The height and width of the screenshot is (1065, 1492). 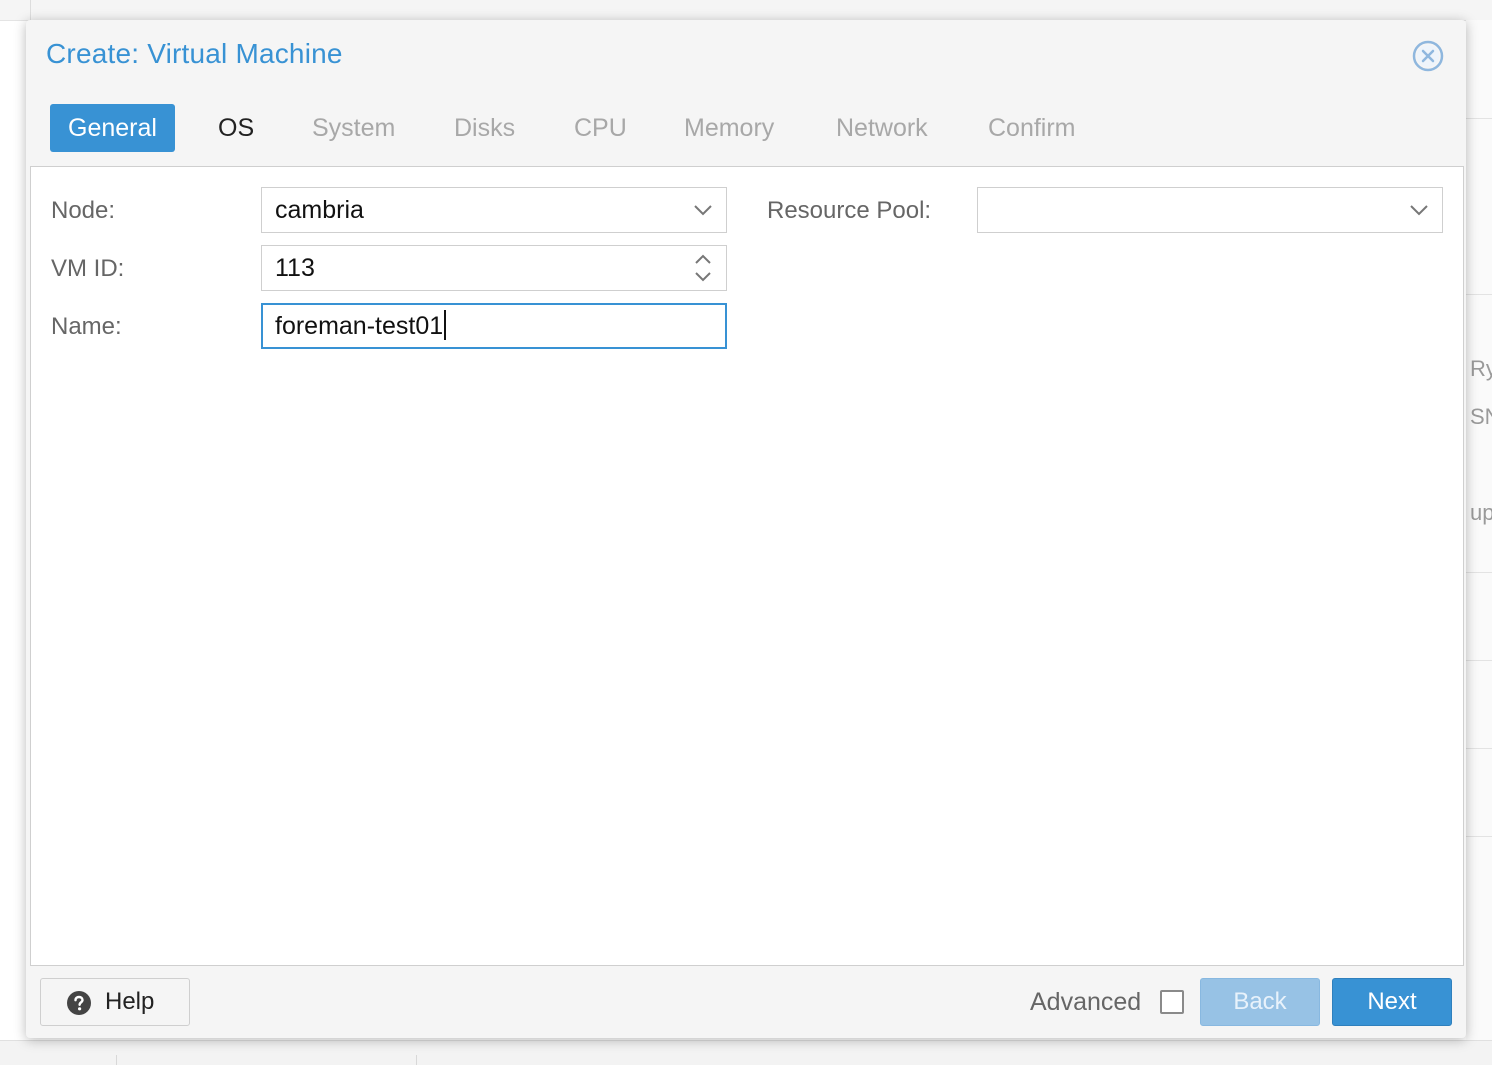 What do you see at coordinates (1086, 1002) in the screenshot?
I see `advanced-label: Advanced` at bounding box center [1086, 1002].